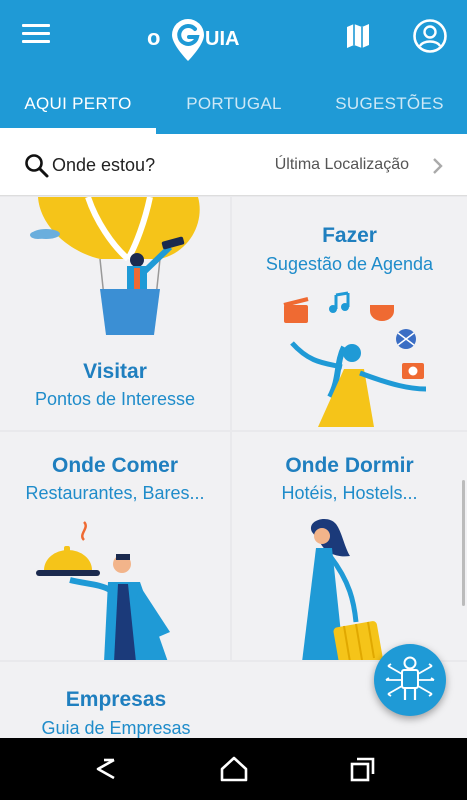  Describe the element at coordinates (115, 399) in the screenshot. I see `card-subtitle: Pontos de Interesse` at that location.